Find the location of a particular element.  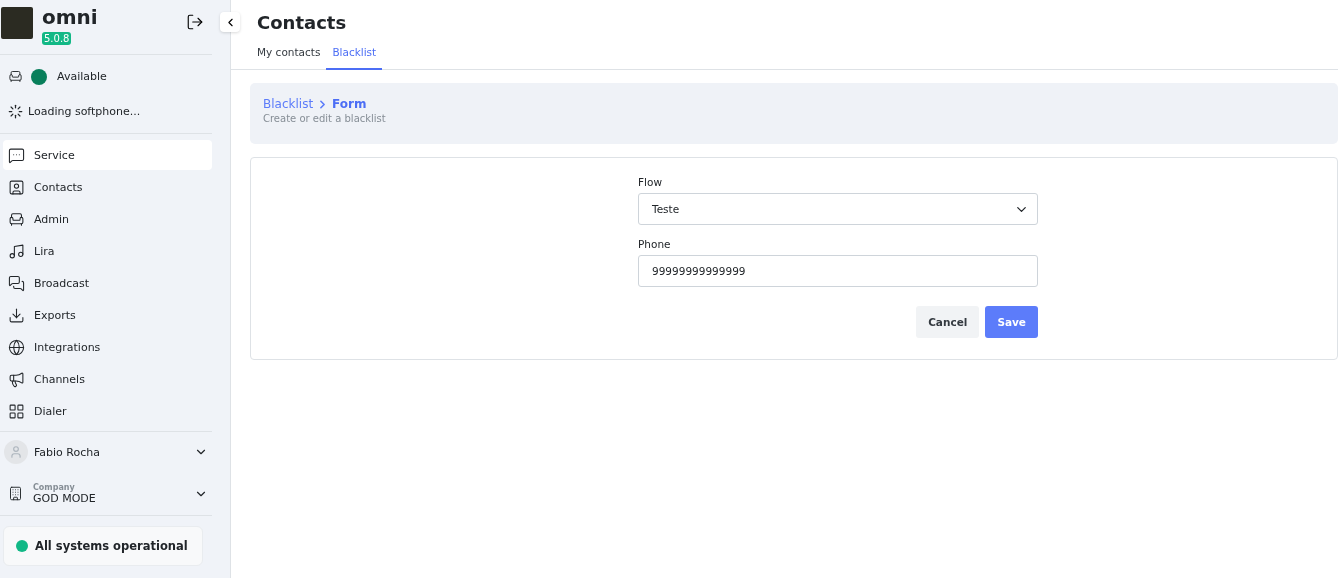

company-name: GOD MODE is located at coordinates (65, 498).